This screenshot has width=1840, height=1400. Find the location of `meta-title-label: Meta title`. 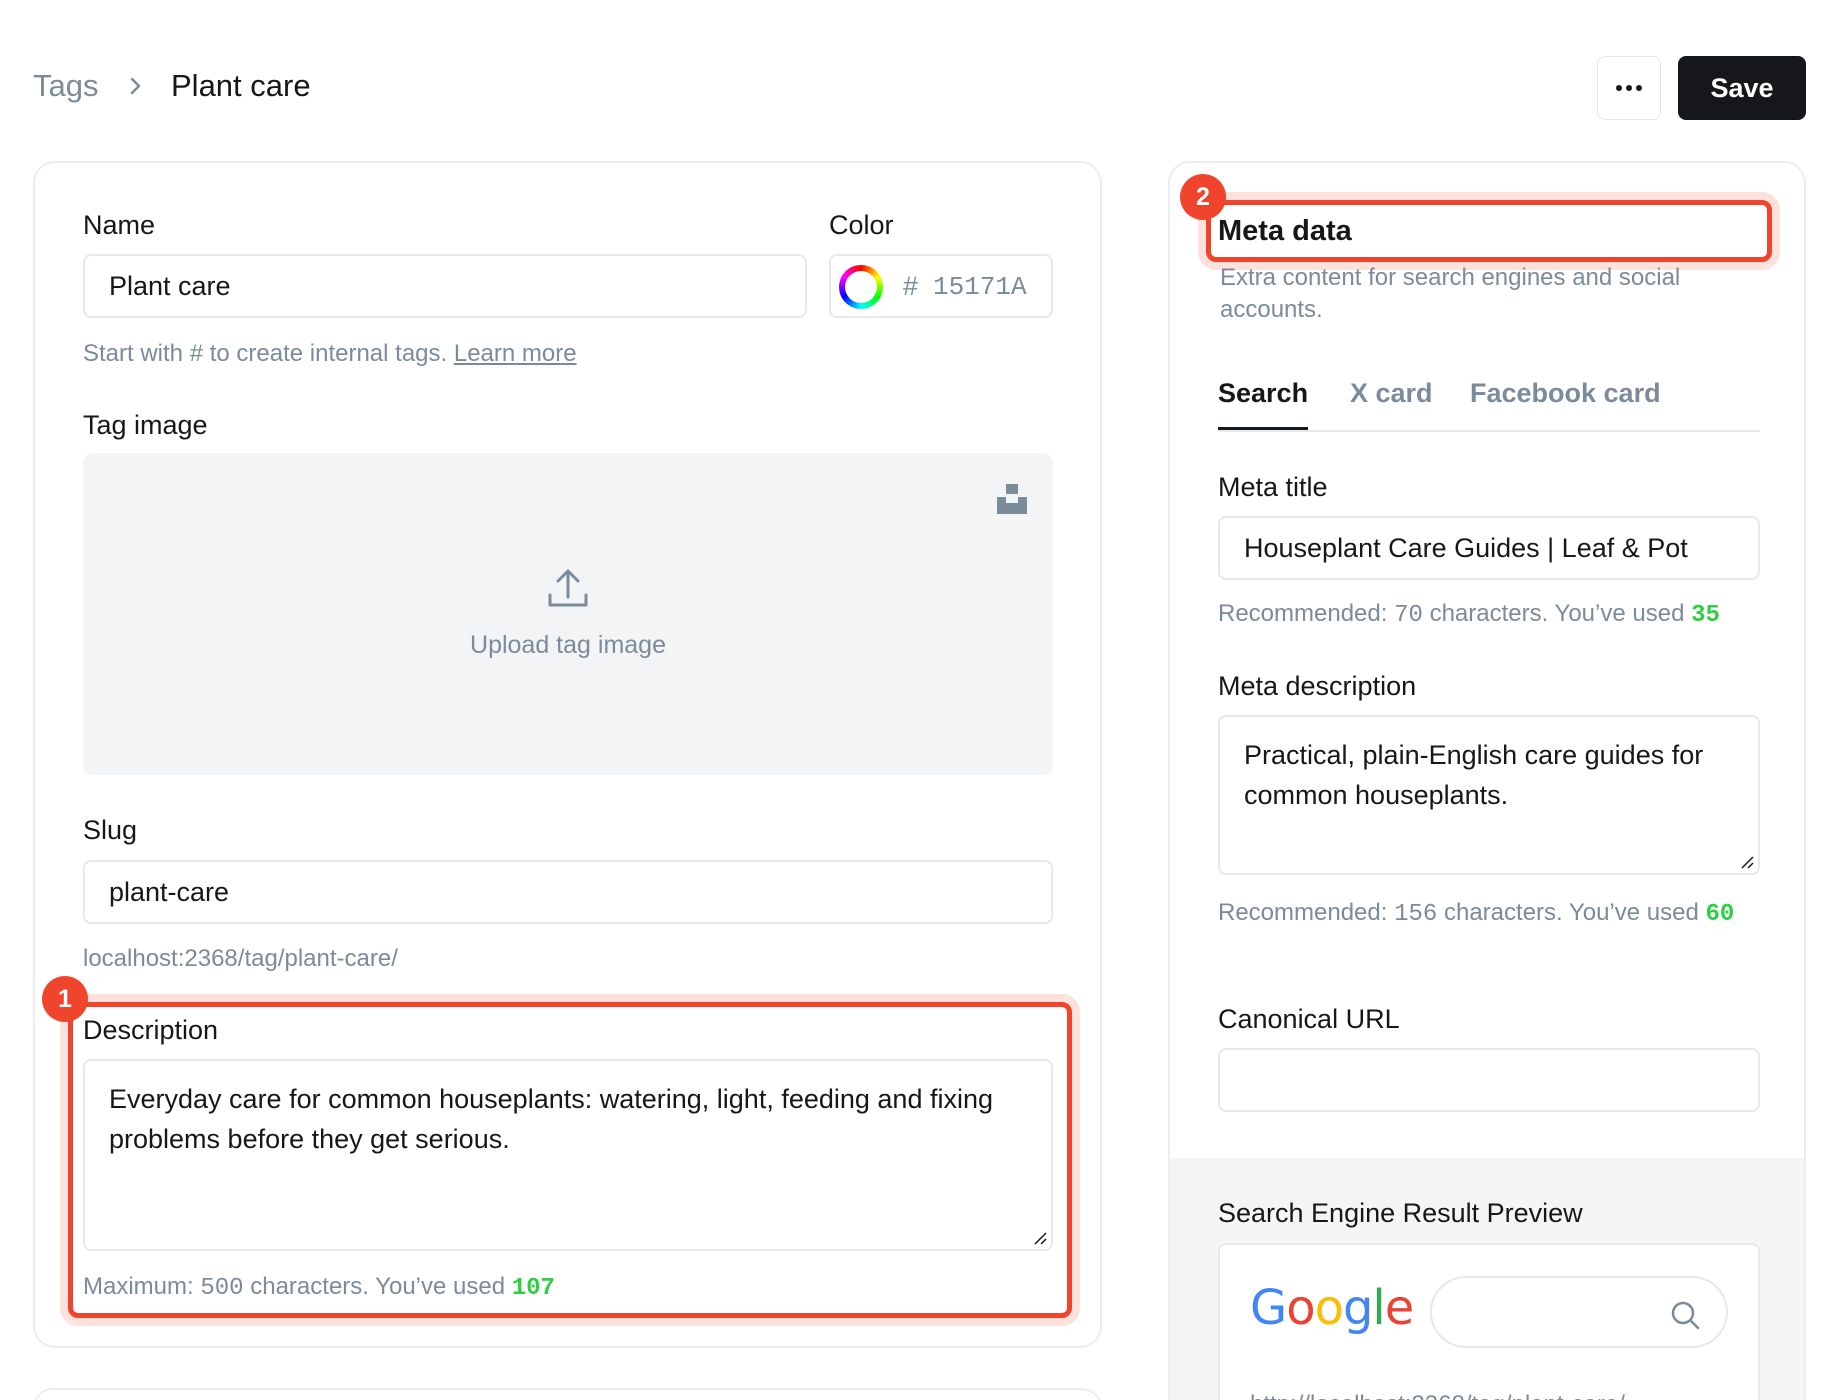

meta-title-label: Meta title is located at coordinates (1273, 487).